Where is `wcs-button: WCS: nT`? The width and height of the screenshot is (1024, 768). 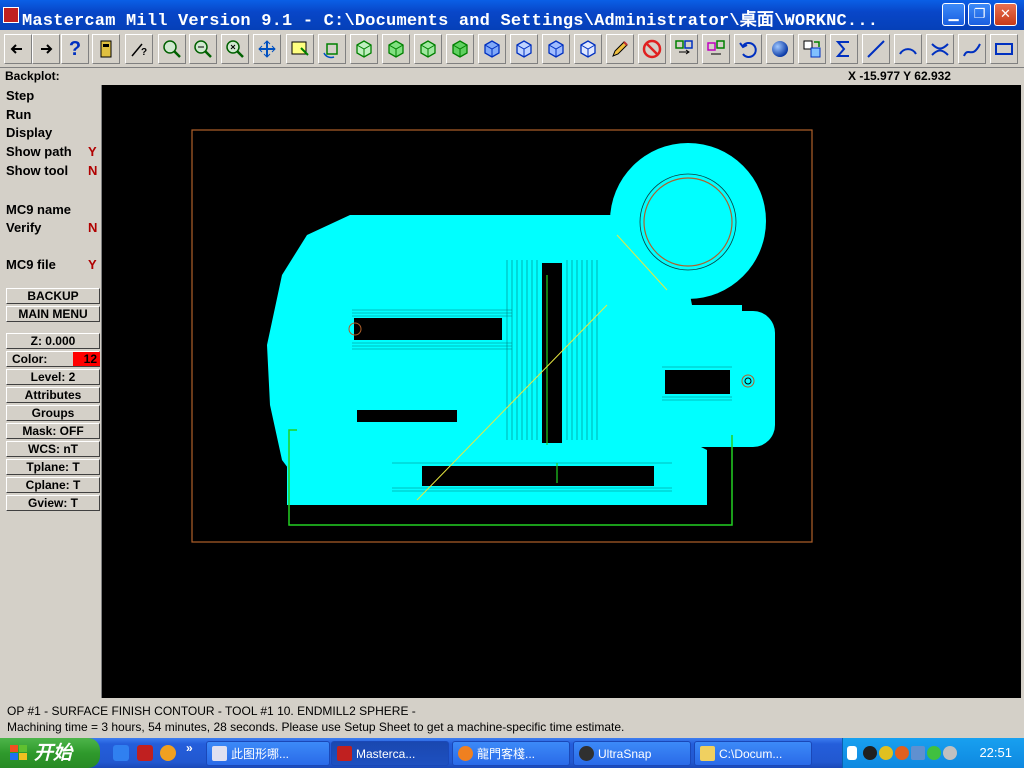 wcs-button: WCS: nT is located at coordinates (53, 449).